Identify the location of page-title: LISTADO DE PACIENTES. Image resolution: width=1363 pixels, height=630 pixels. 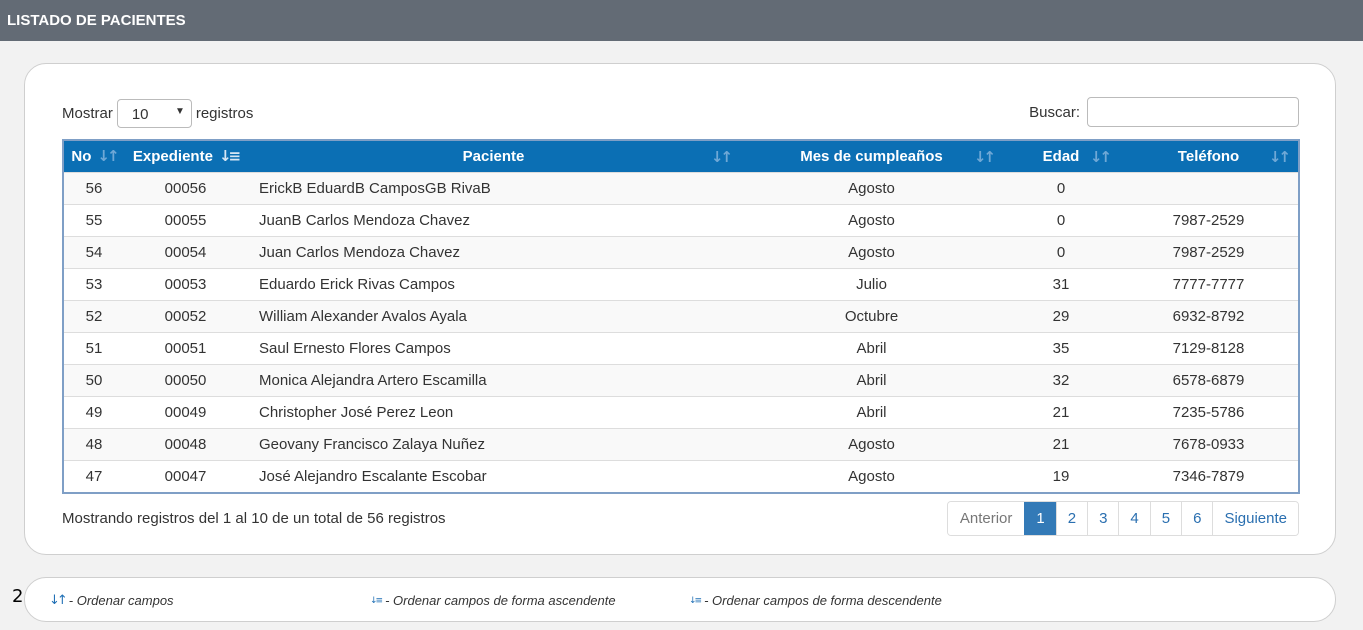
(96, 20).